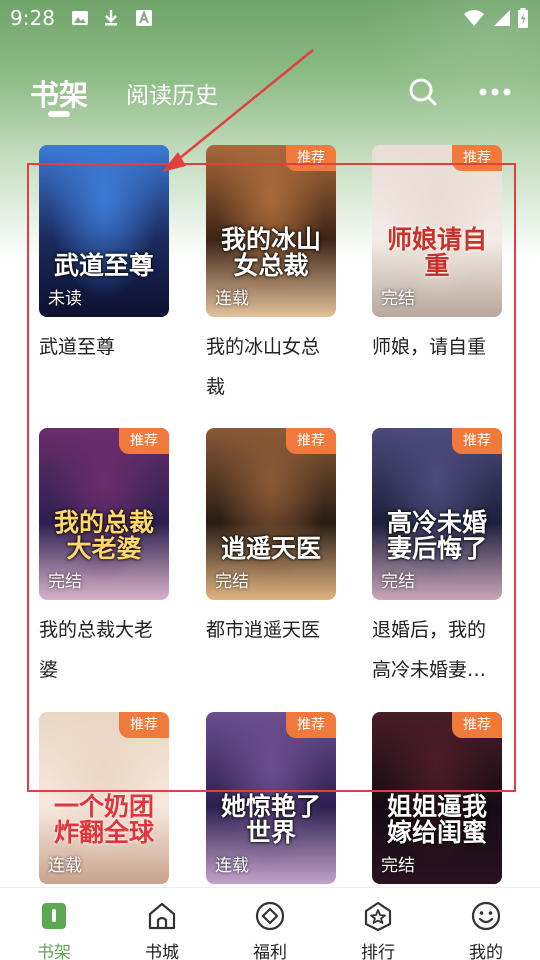 This screenshot has height=960, width=540. Describe the element at coordinates (486, 916) in the screenshot. I see `profile-icon` at that location.